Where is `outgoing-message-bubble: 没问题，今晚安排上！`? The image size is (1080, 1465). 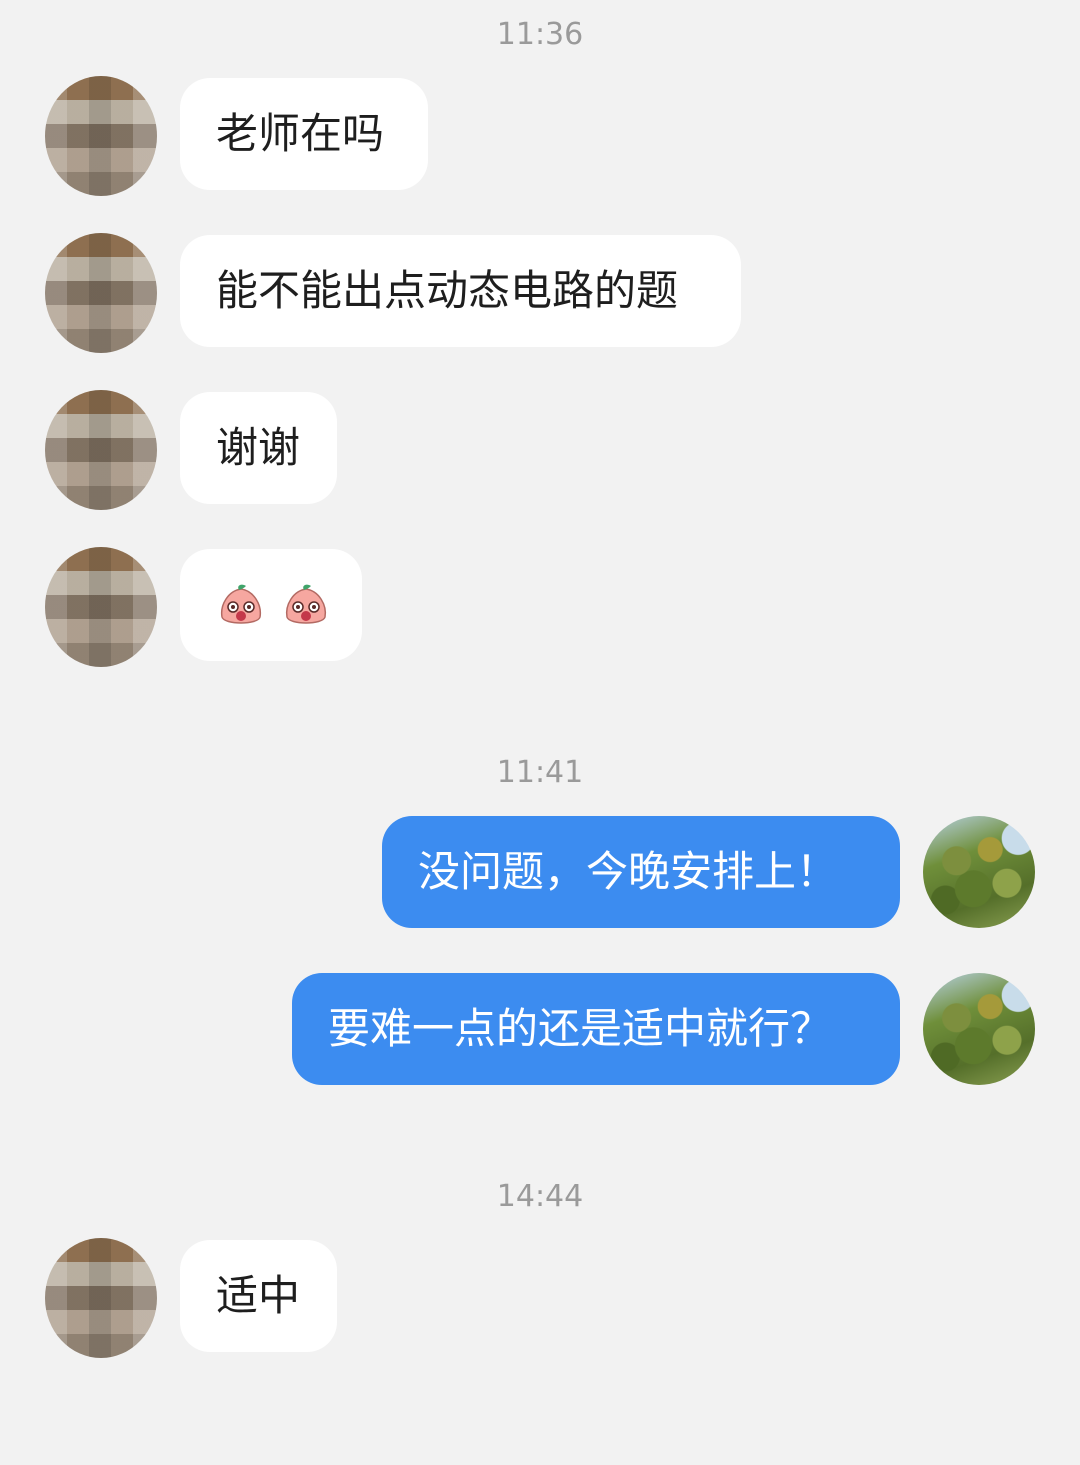 outgoing-message-bubble: 没问题，今晚安排上！ is located at coordinates (641, 872).